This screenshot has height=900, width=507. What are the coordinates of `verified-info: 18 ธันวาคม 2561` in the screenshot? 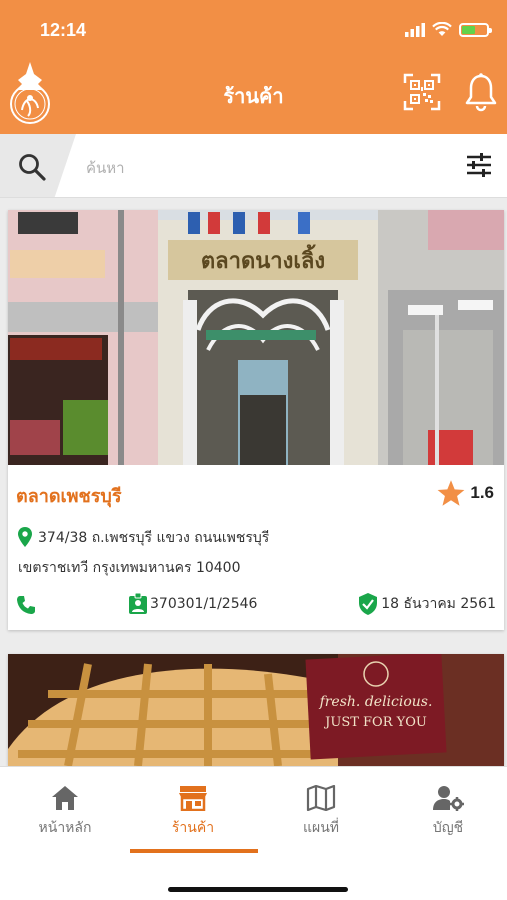 It's located at (427, 604).